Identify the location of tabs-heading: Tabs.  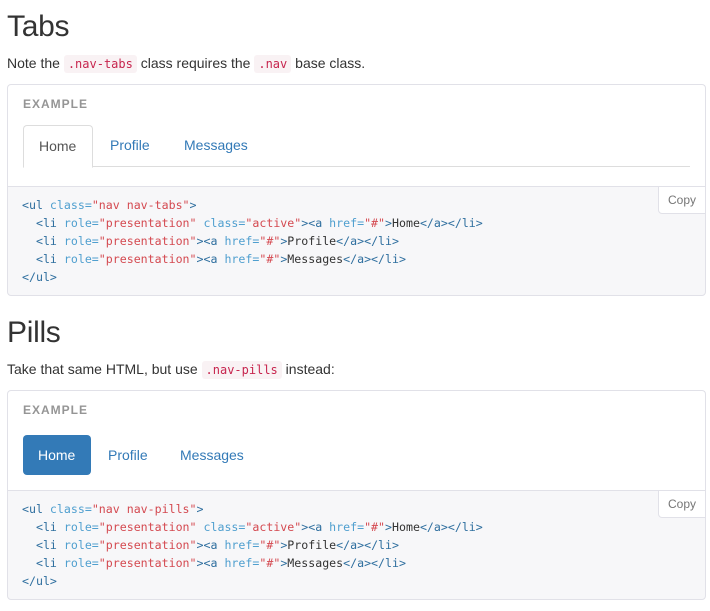
(38, 26).